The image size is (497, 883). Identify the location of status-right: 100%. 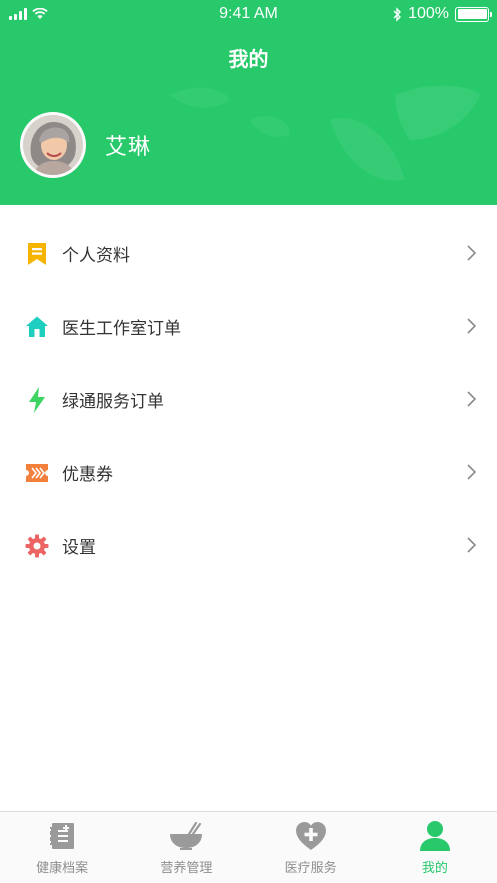
(442, 14).